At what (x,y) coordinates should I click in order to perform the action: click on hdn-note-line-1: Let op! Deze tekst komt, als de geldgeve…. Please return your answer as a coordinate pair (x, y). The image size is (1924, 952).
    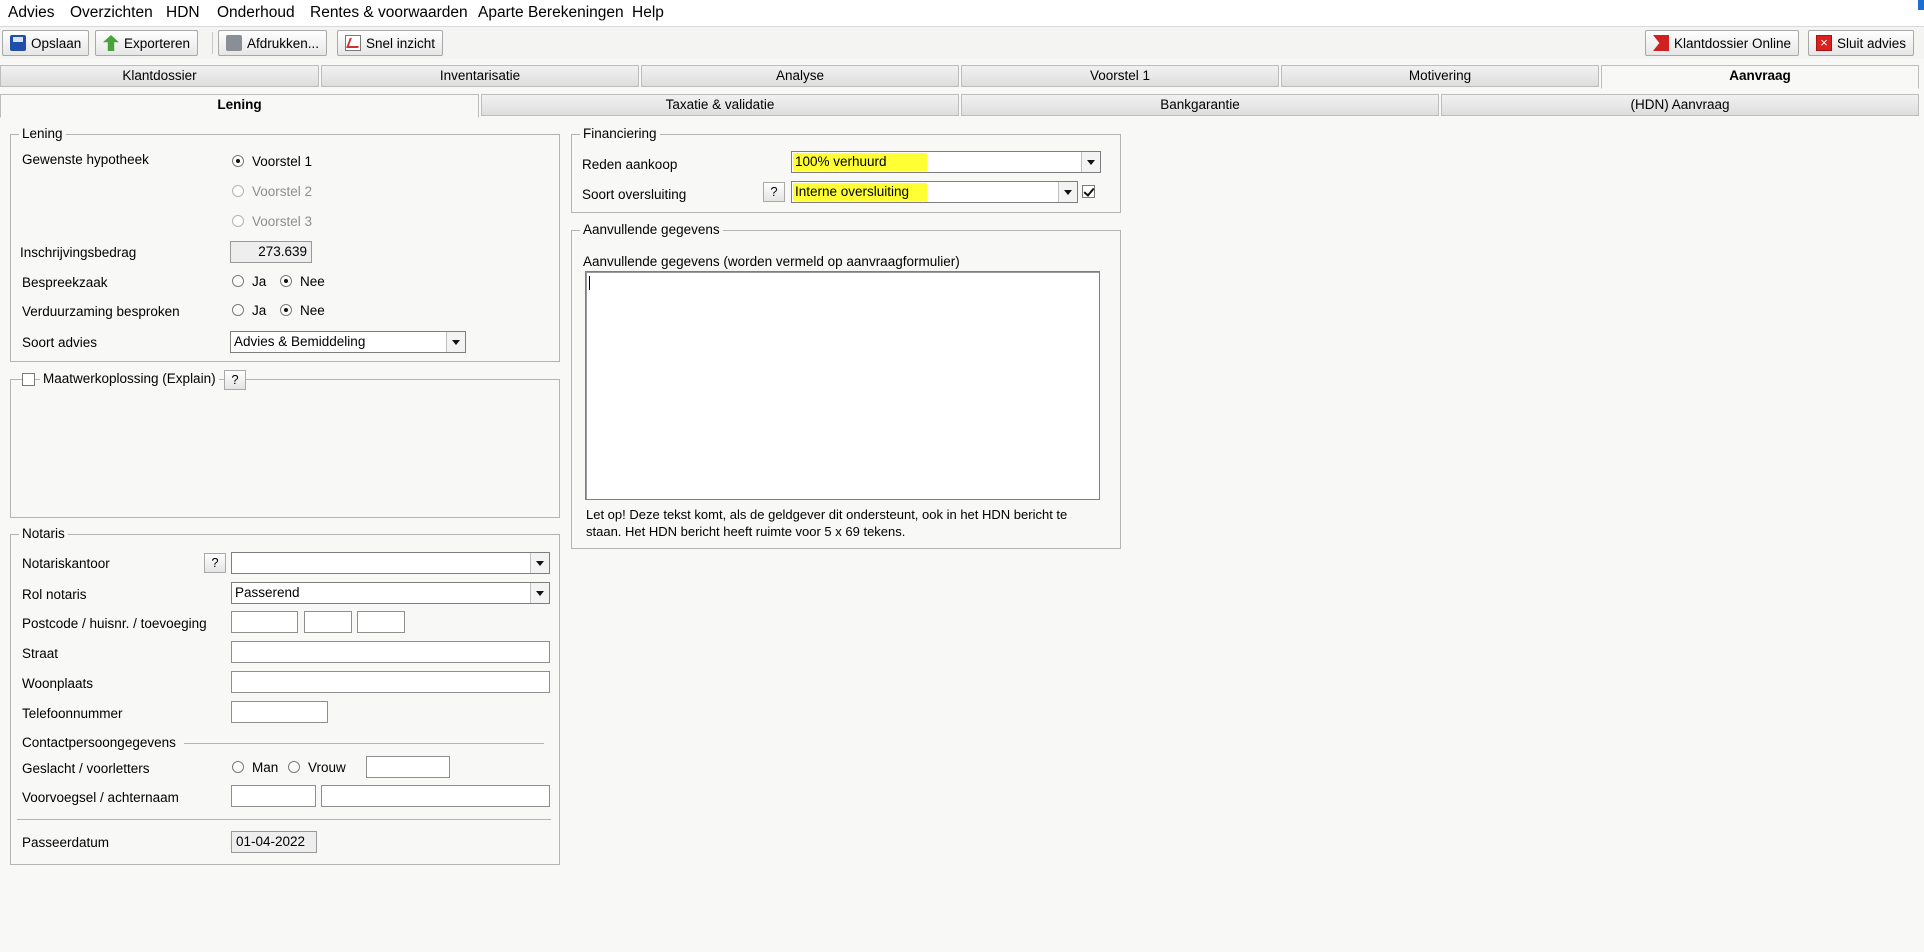
    Looking at the image, I should click on (827, 514).